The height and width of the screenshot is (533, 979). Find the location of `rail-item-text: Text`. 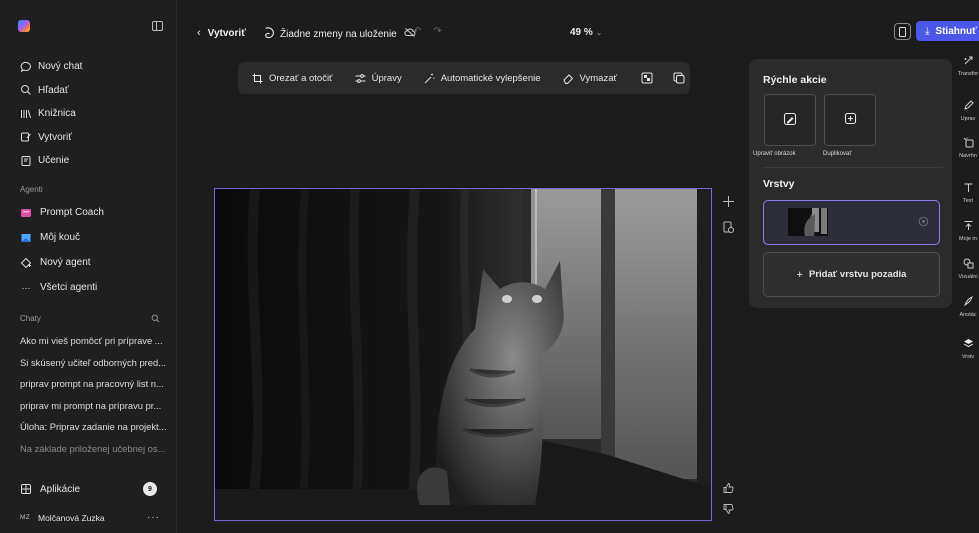

rail-item-text: Text is located at coordinates (967, 193).